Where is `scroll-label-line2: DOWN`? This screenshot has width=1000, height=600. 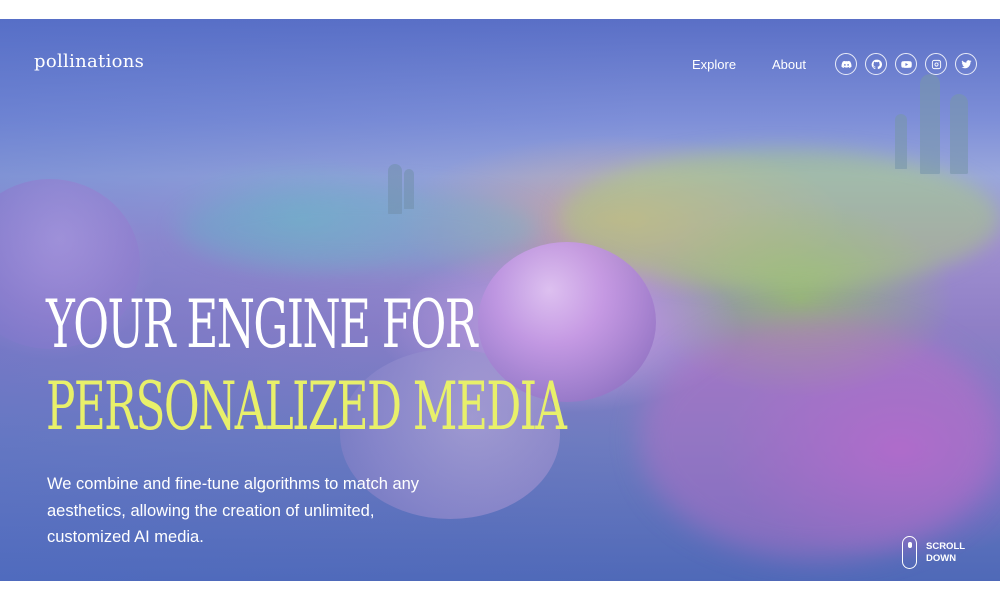
scroll-label-line2: DOWN is located at coordinates (941, 558).